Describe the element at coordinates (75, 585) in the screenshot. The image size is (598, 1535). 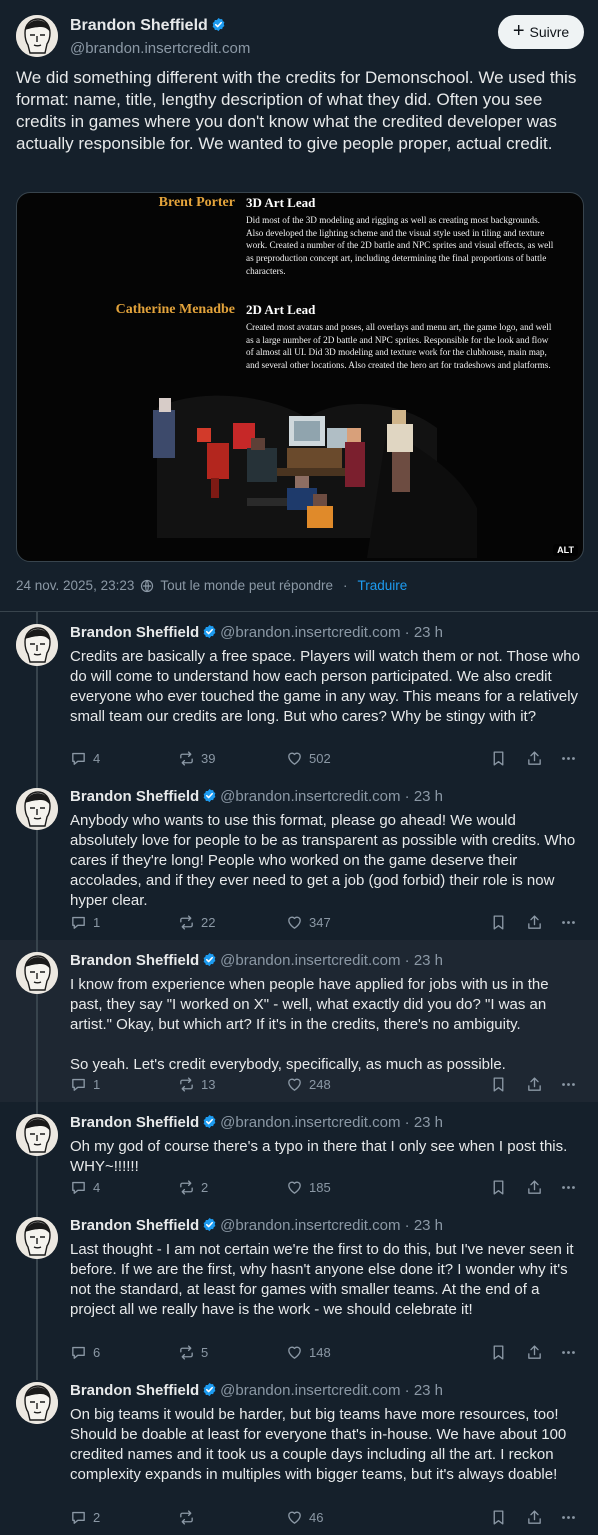
I see `post-timestamp: 24 nov. 2025, 23:23` at that location.